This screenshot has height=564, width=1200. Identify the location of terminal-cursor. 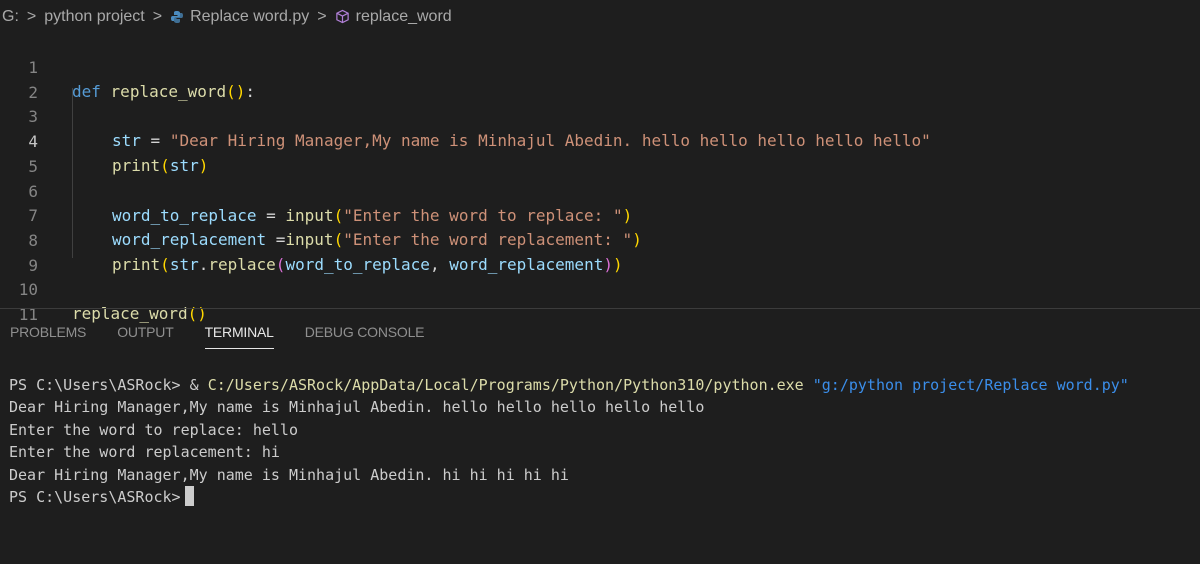
(189, 495).